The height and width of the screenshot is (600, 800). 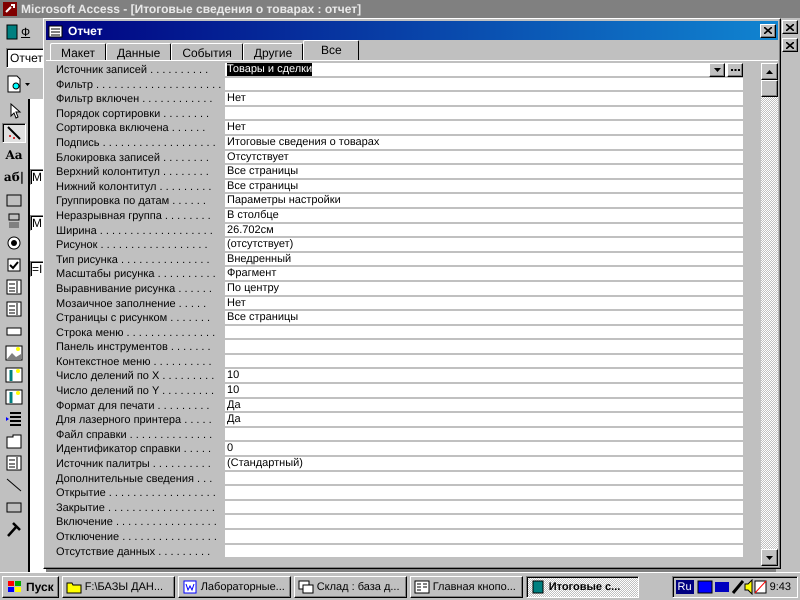 I want to click on dialog-title: Отчет, so click(x=85, y=31).